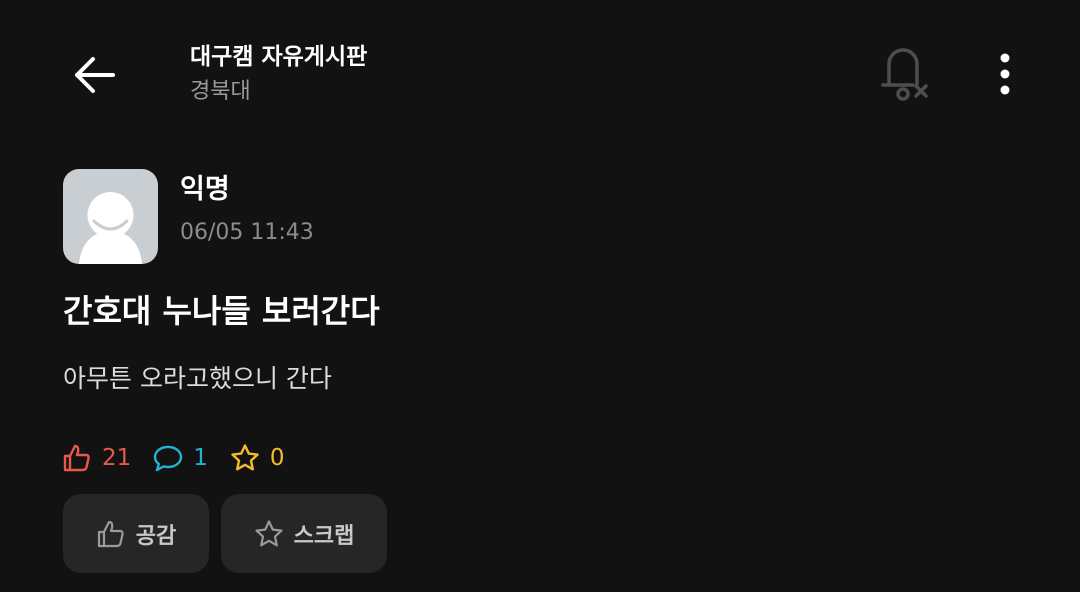 The image size is (1080, 592). I want to click on like-button: 공감, so click(136, 533).